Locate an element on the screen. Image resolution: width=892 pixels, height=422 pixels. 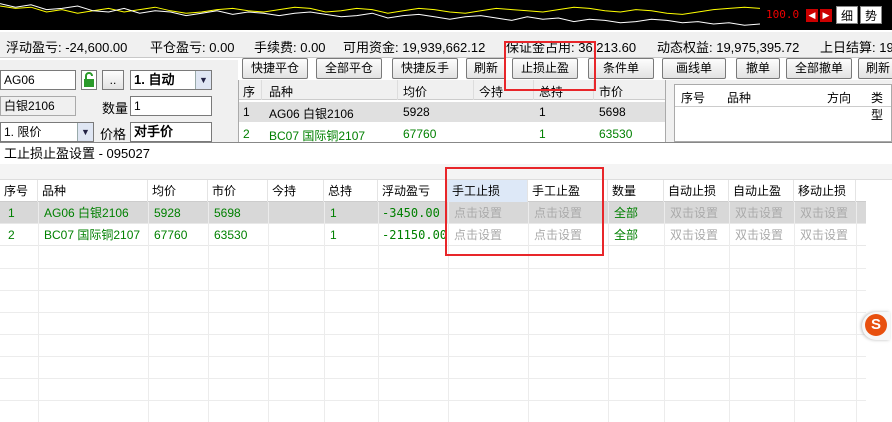
refresh-button: 刷新 is located at coordinates (486, 68).